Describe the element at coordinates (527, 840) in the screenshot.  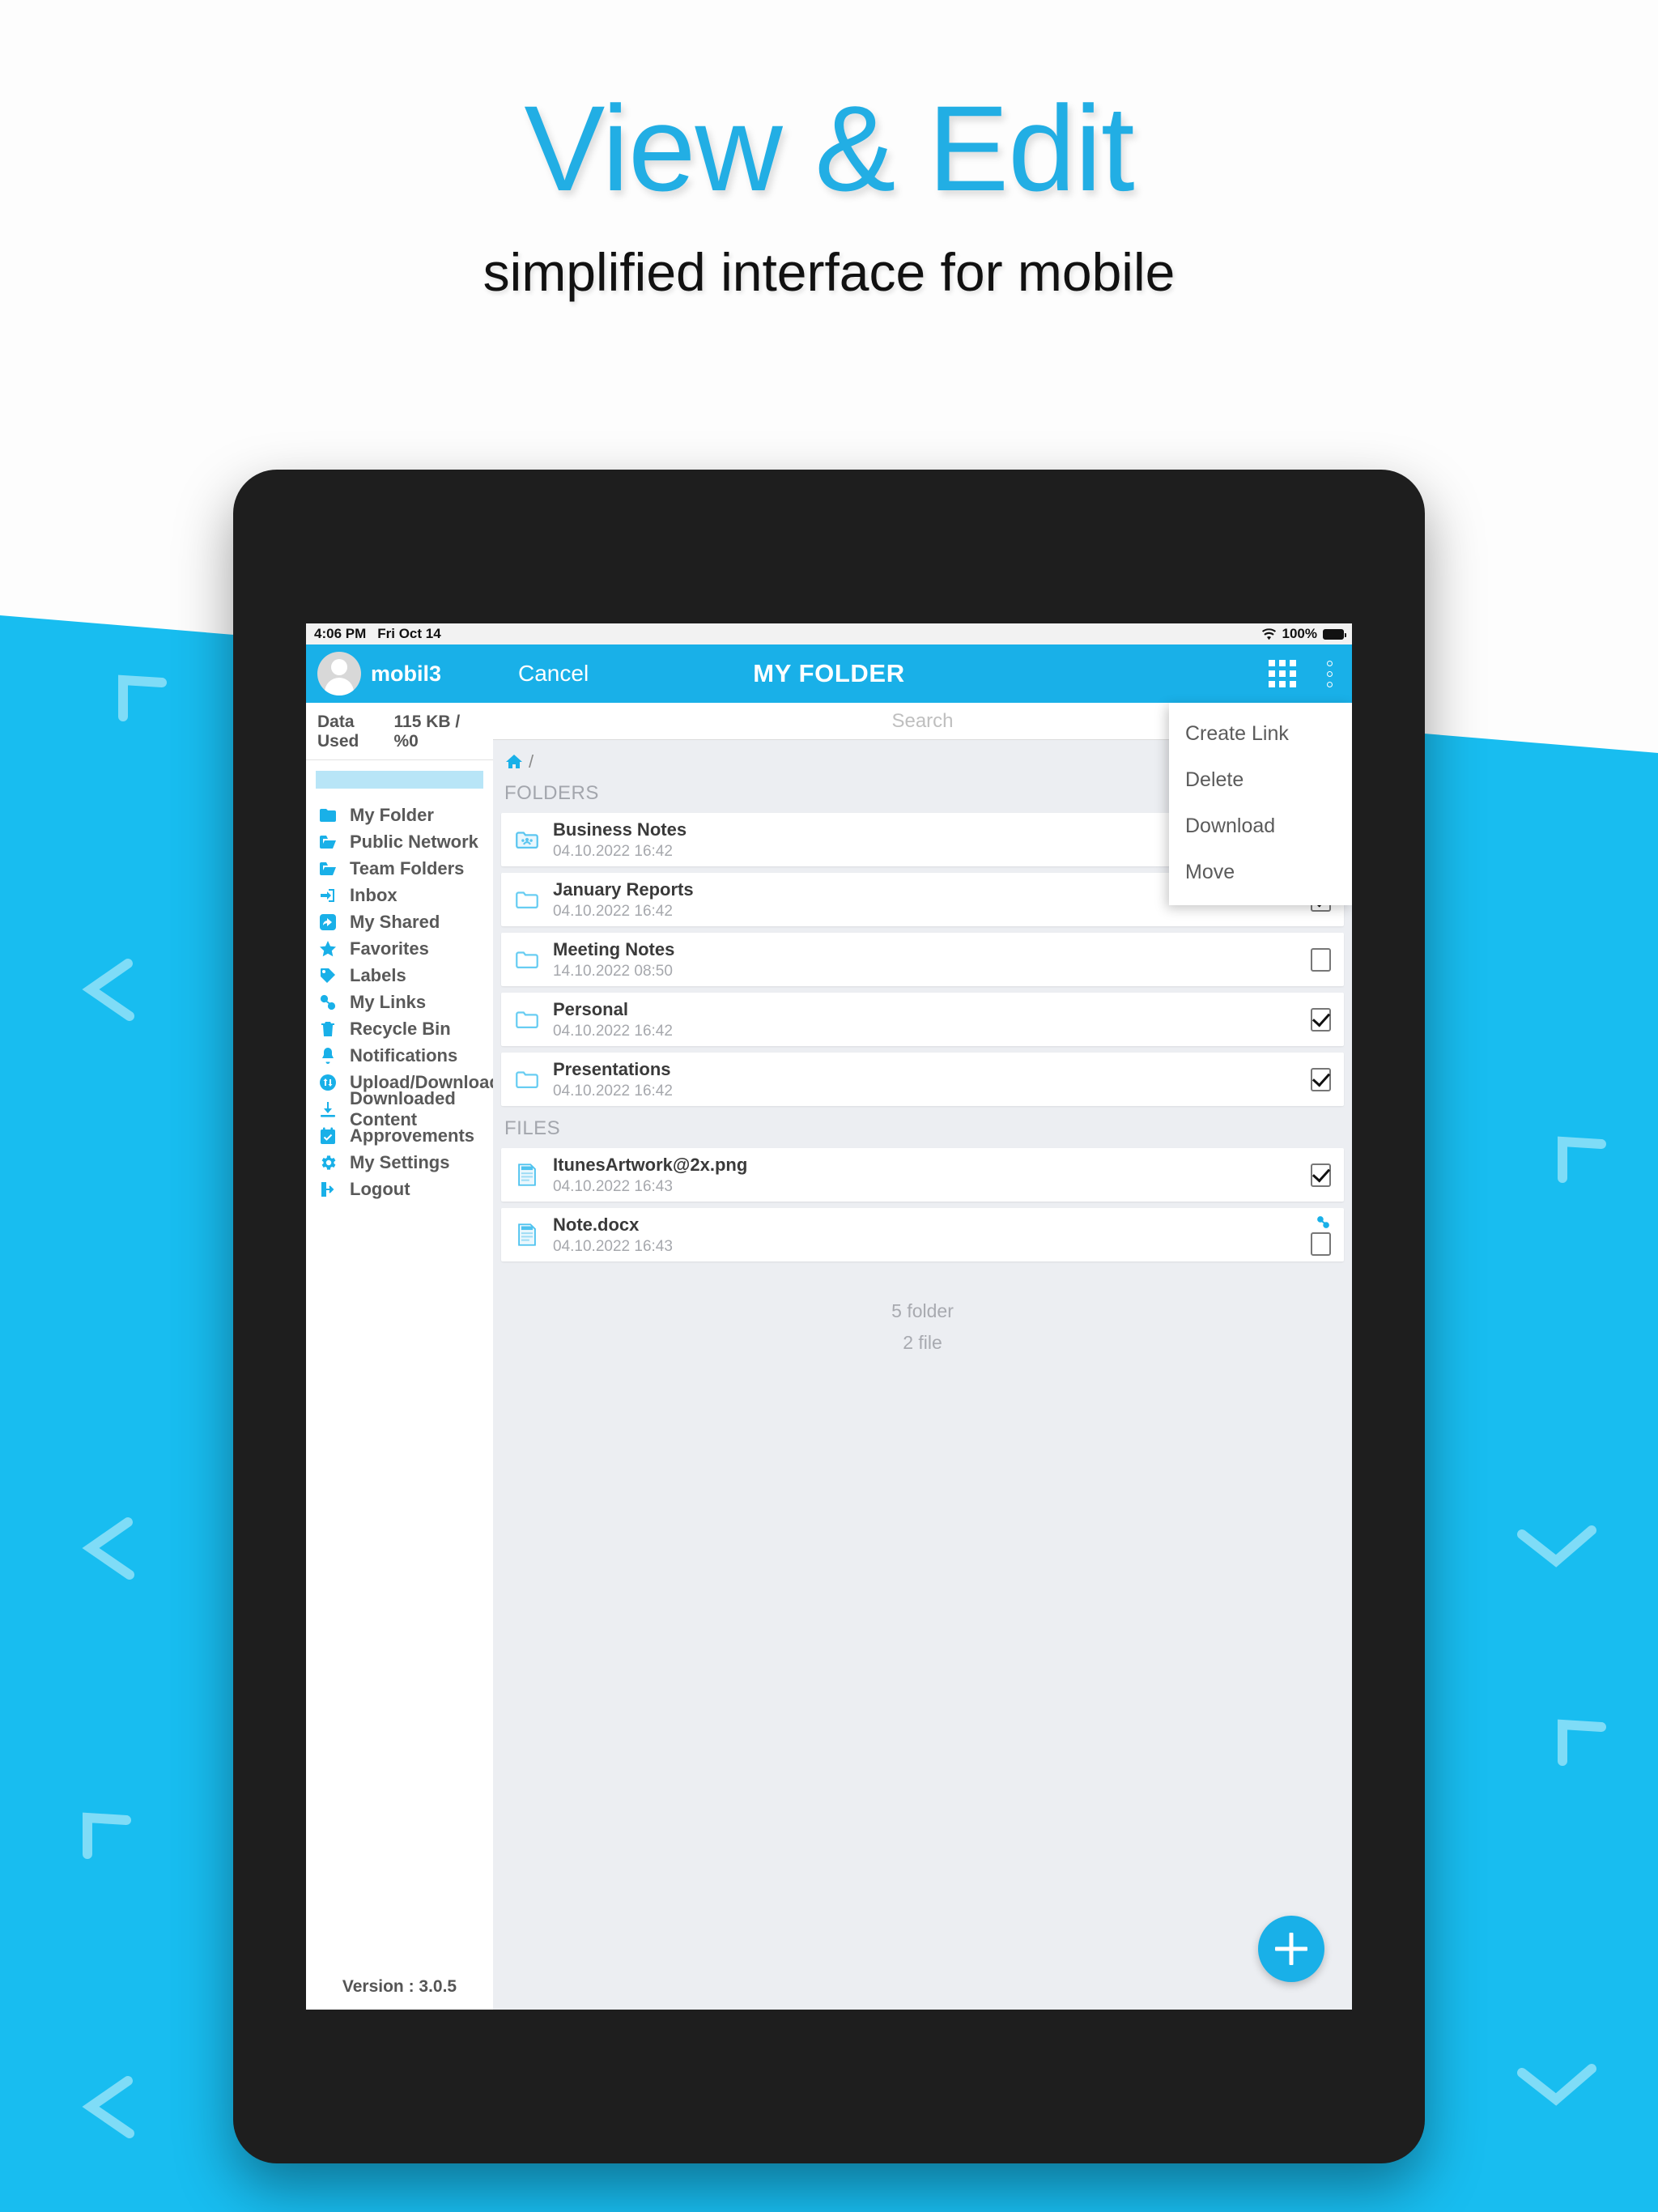
I see `shared-folder-icon` at that location.